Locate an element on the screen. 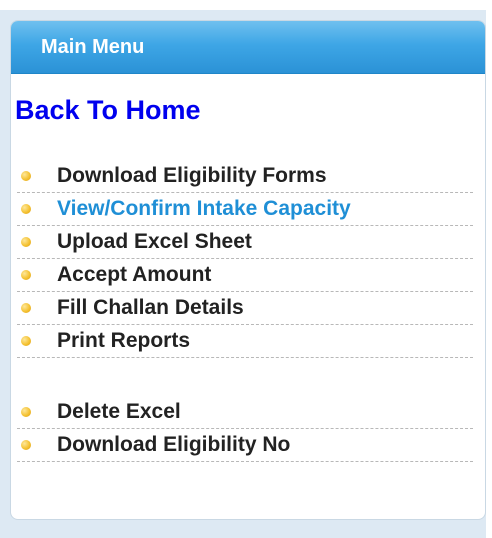 This screenshot has height=538, width=492. menu-link: Accept Amount is located at coordinates (134, 275).